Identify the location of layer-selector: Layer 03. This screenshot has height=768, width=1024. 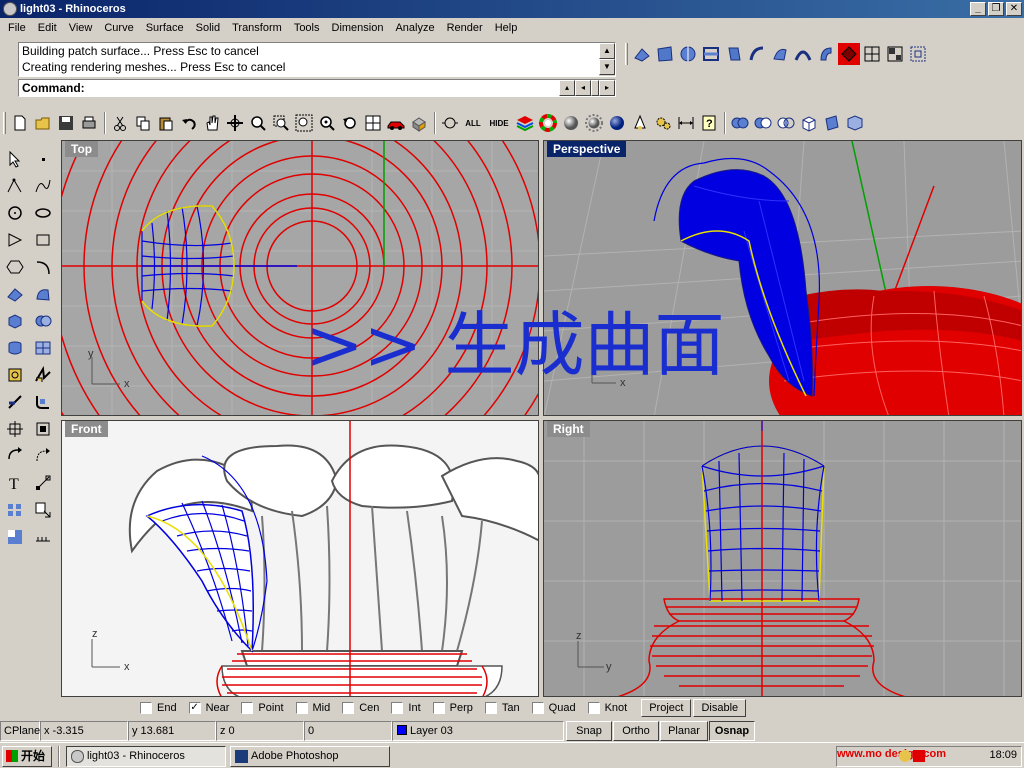
(478, 731).